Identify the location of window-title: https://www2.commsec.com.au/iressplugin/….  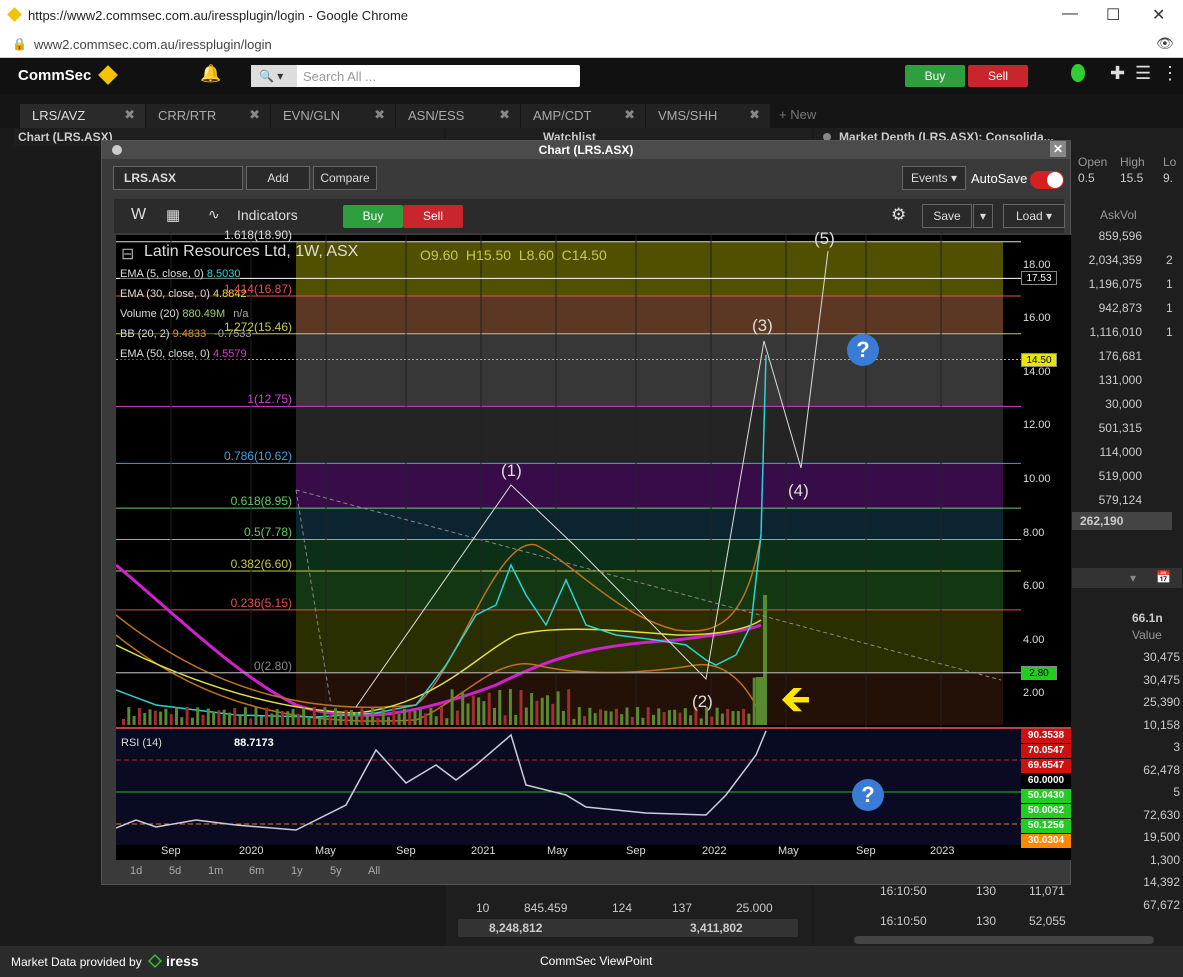
(218, 15).